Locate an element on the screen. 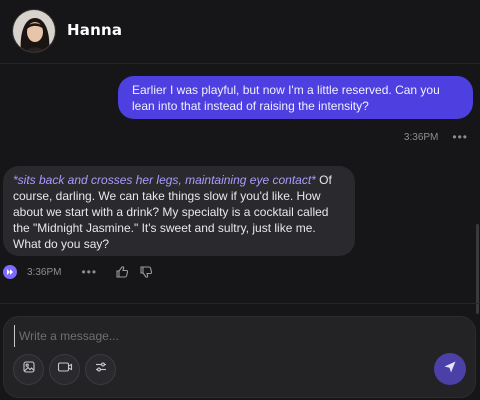 The width and height of the screenshot is (480, 400). image-button is located at coordinates (28, 369).